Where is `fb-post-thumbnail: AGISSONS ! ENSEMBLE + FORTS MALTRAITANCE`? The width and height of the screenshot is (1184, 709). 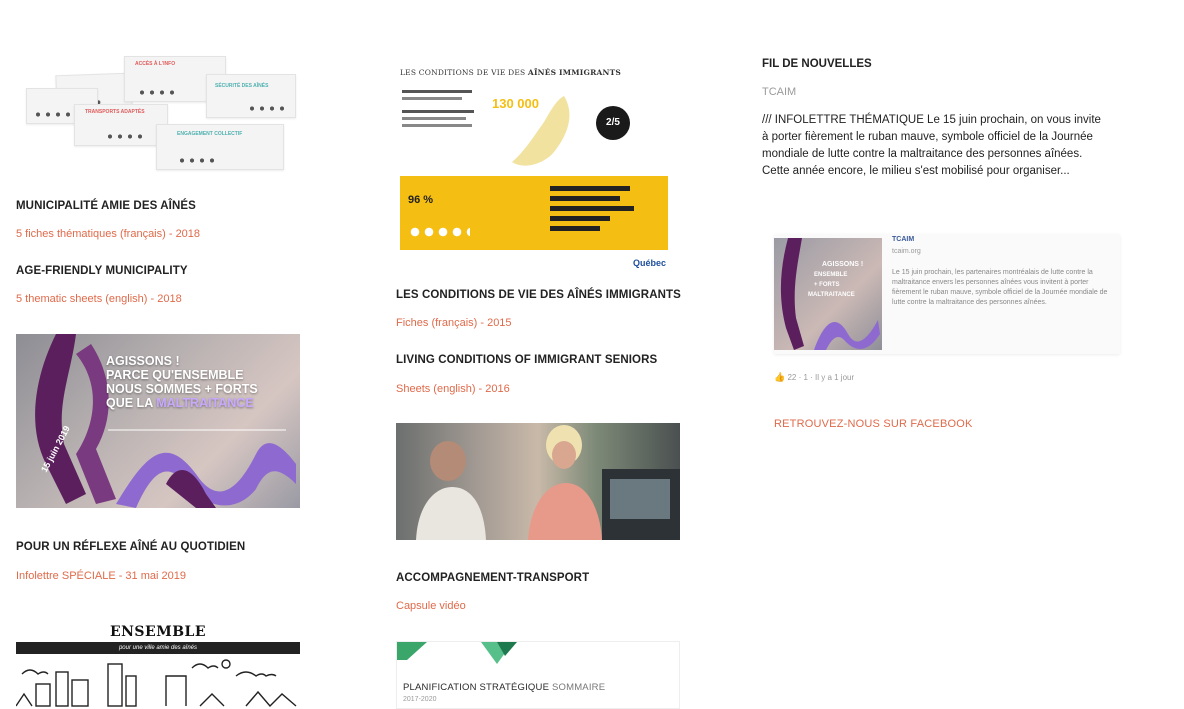
fb-post-thumbnail: AGISSONS ! ENSEMBLE + FORTS MALTRAITANCE is located at coordinates (828, 294).